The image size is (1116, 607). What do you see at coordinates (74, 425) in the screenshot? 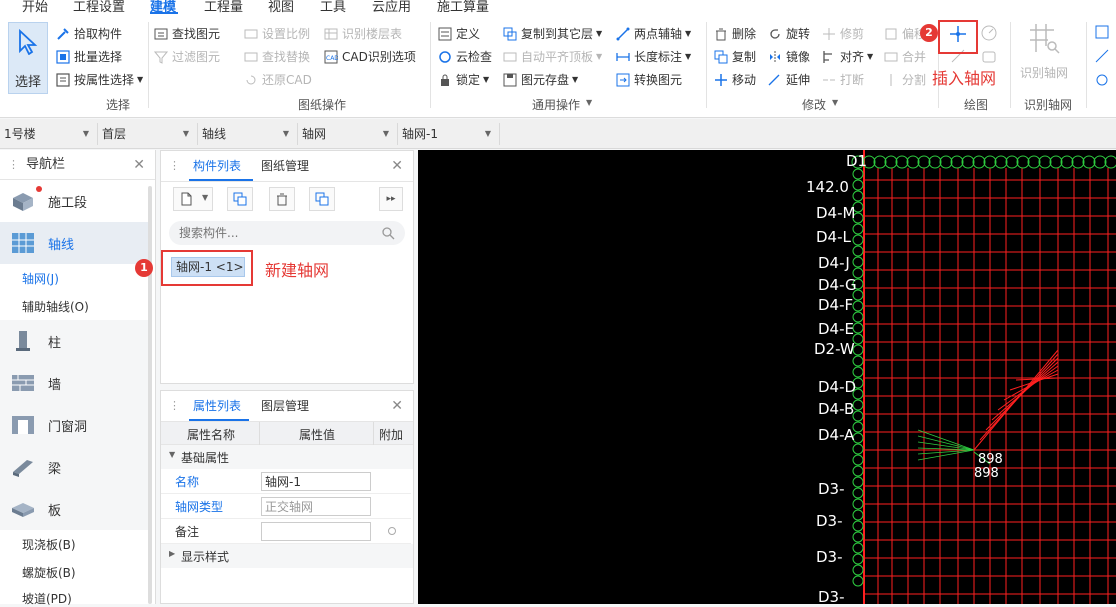
I see `nav-item-door-window: 门窗洞` at bounding box center [74, 425].